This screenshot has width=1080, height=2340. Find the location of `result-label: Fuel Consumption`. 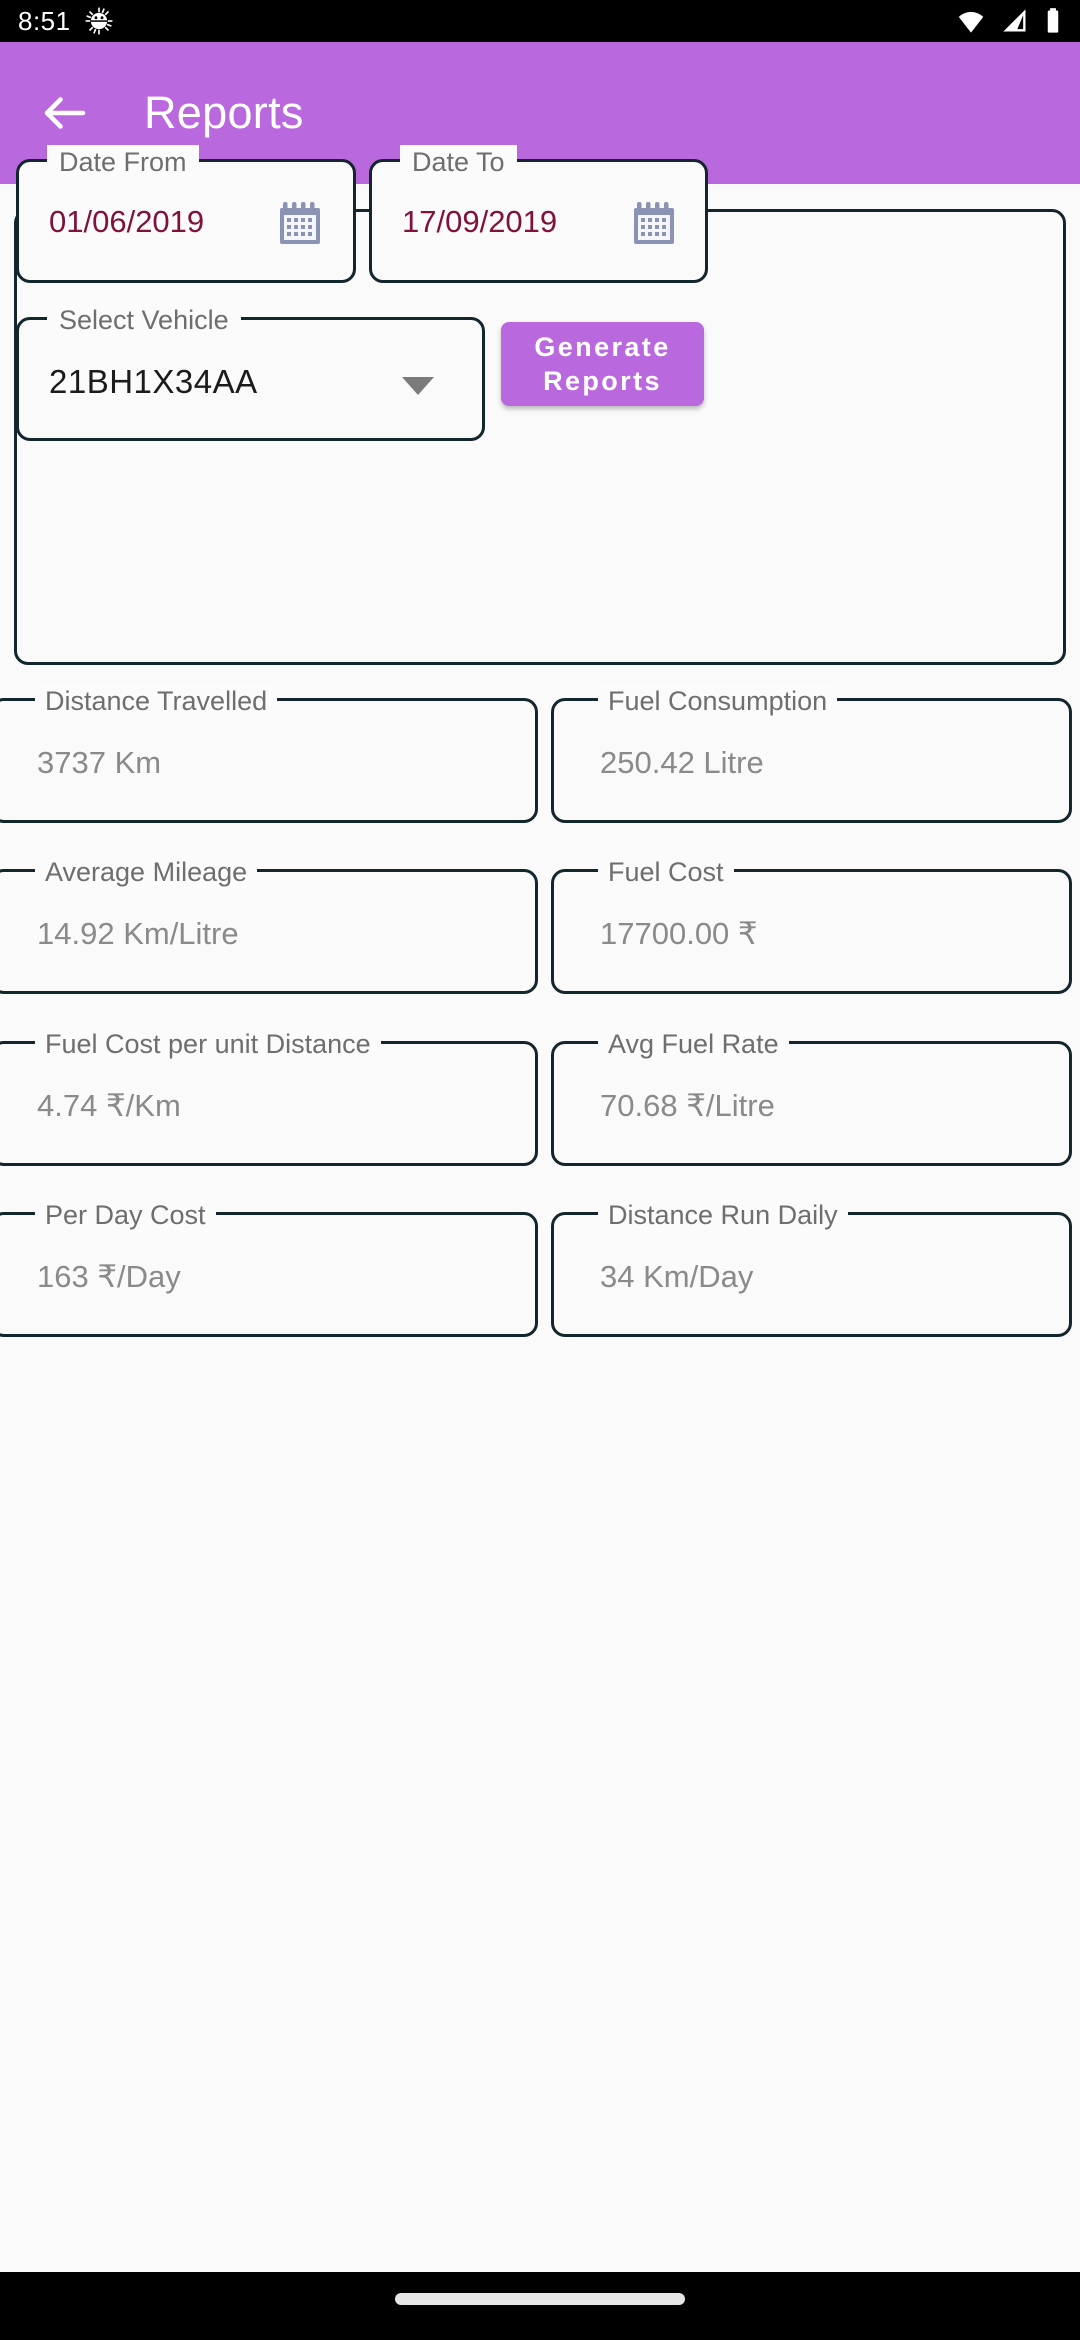

result-label: Fuel Consumption is located at coordinates (718, 701).